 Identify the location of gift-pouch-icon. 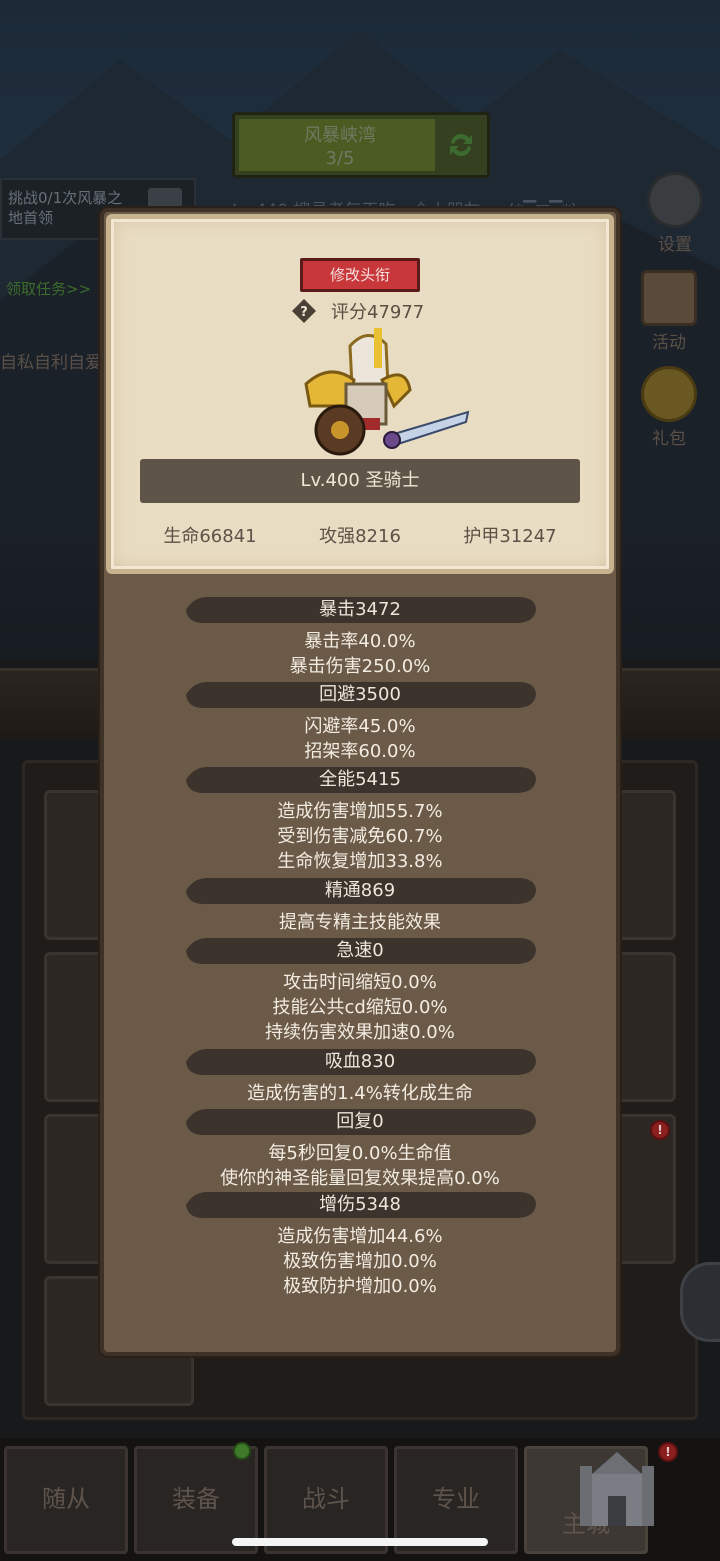
(669, 394).